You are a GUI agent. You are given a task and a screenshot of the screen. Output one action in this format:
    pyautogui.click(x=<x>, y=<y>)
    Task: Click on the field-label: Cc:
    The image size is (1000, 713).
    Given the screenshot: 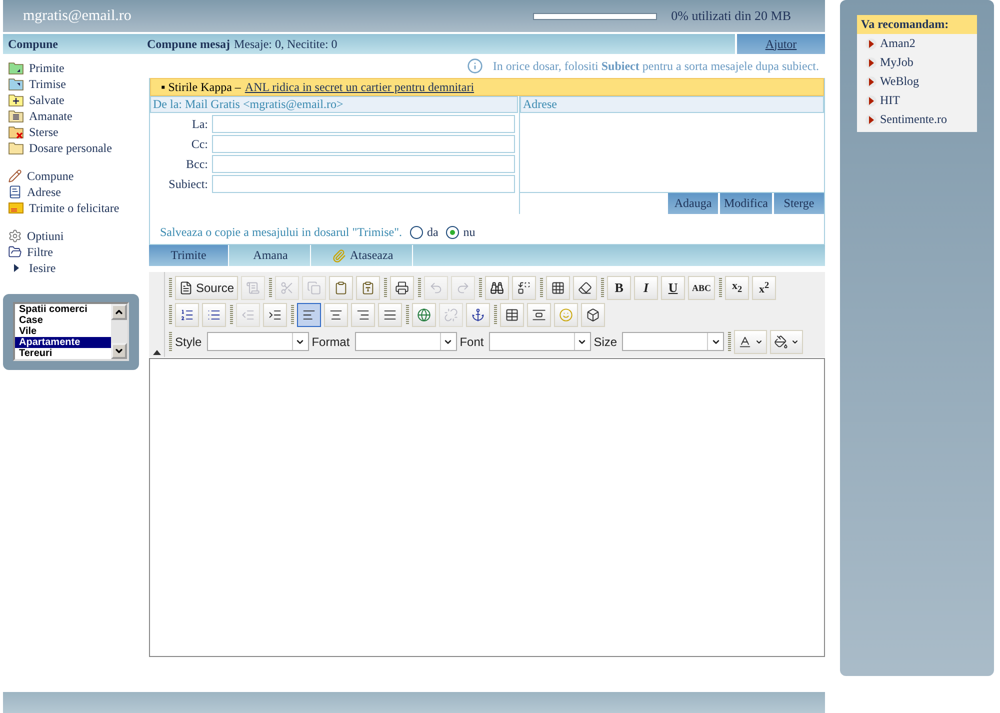 What is the action you would take?
    pyautogui.click(x=199, y=144)
    